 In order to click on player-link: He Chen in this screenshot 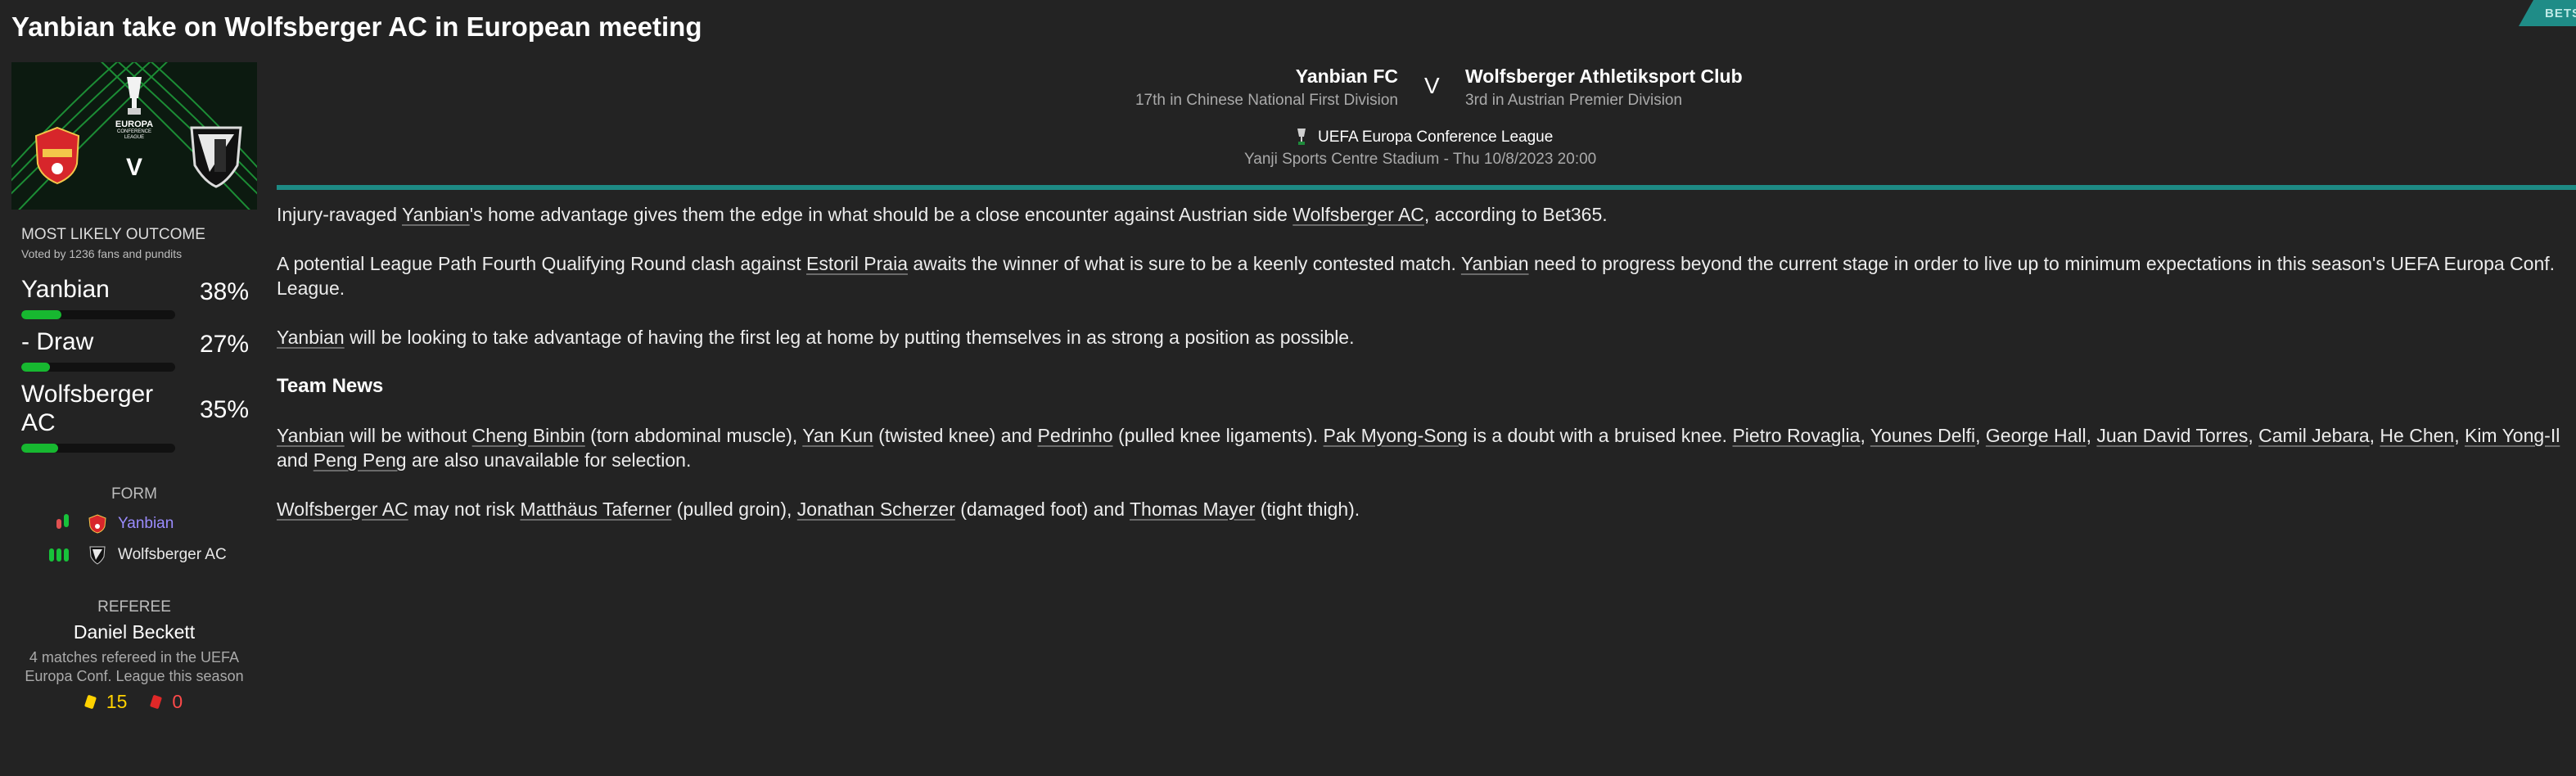, I will do `click(2417, 436)`.